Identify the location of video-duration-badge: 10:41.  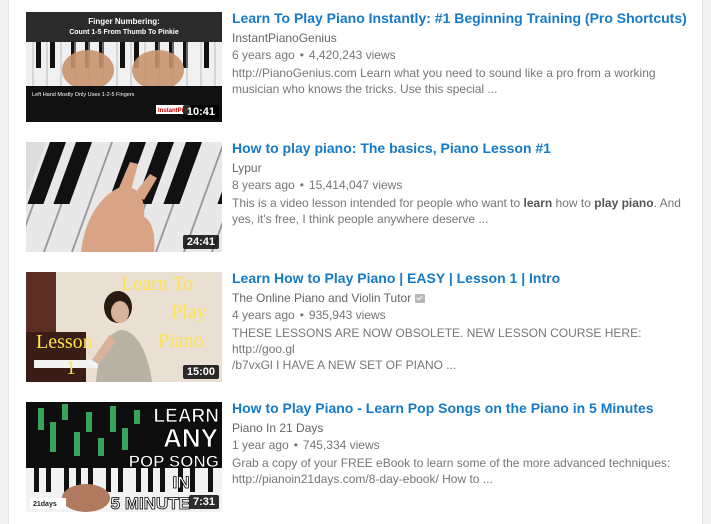
(200, 112).